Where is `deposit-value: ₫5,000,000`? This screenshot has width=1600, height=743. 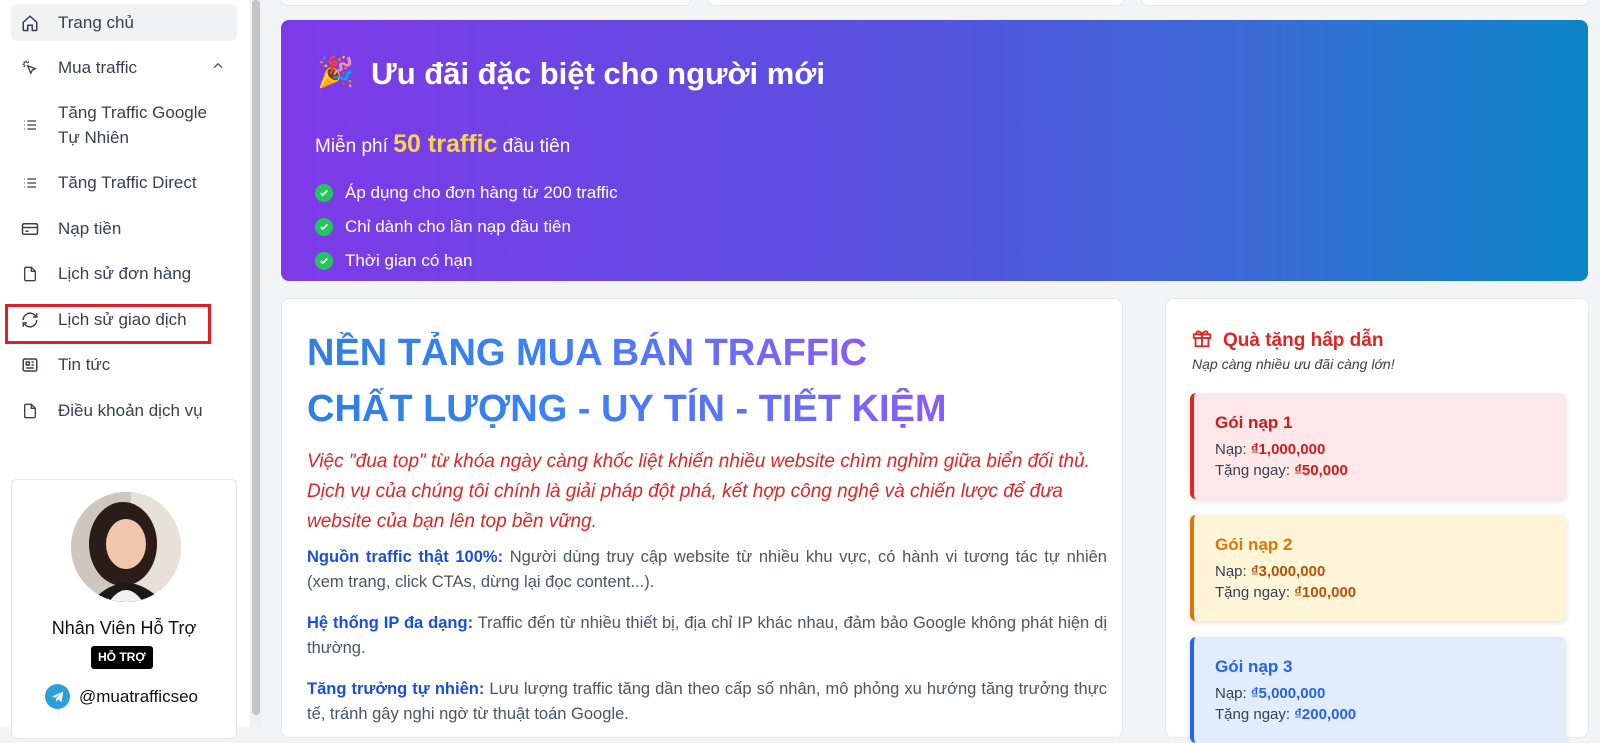
deposit-value: ₫5,000,000 is located at coordinates (1288, 693).